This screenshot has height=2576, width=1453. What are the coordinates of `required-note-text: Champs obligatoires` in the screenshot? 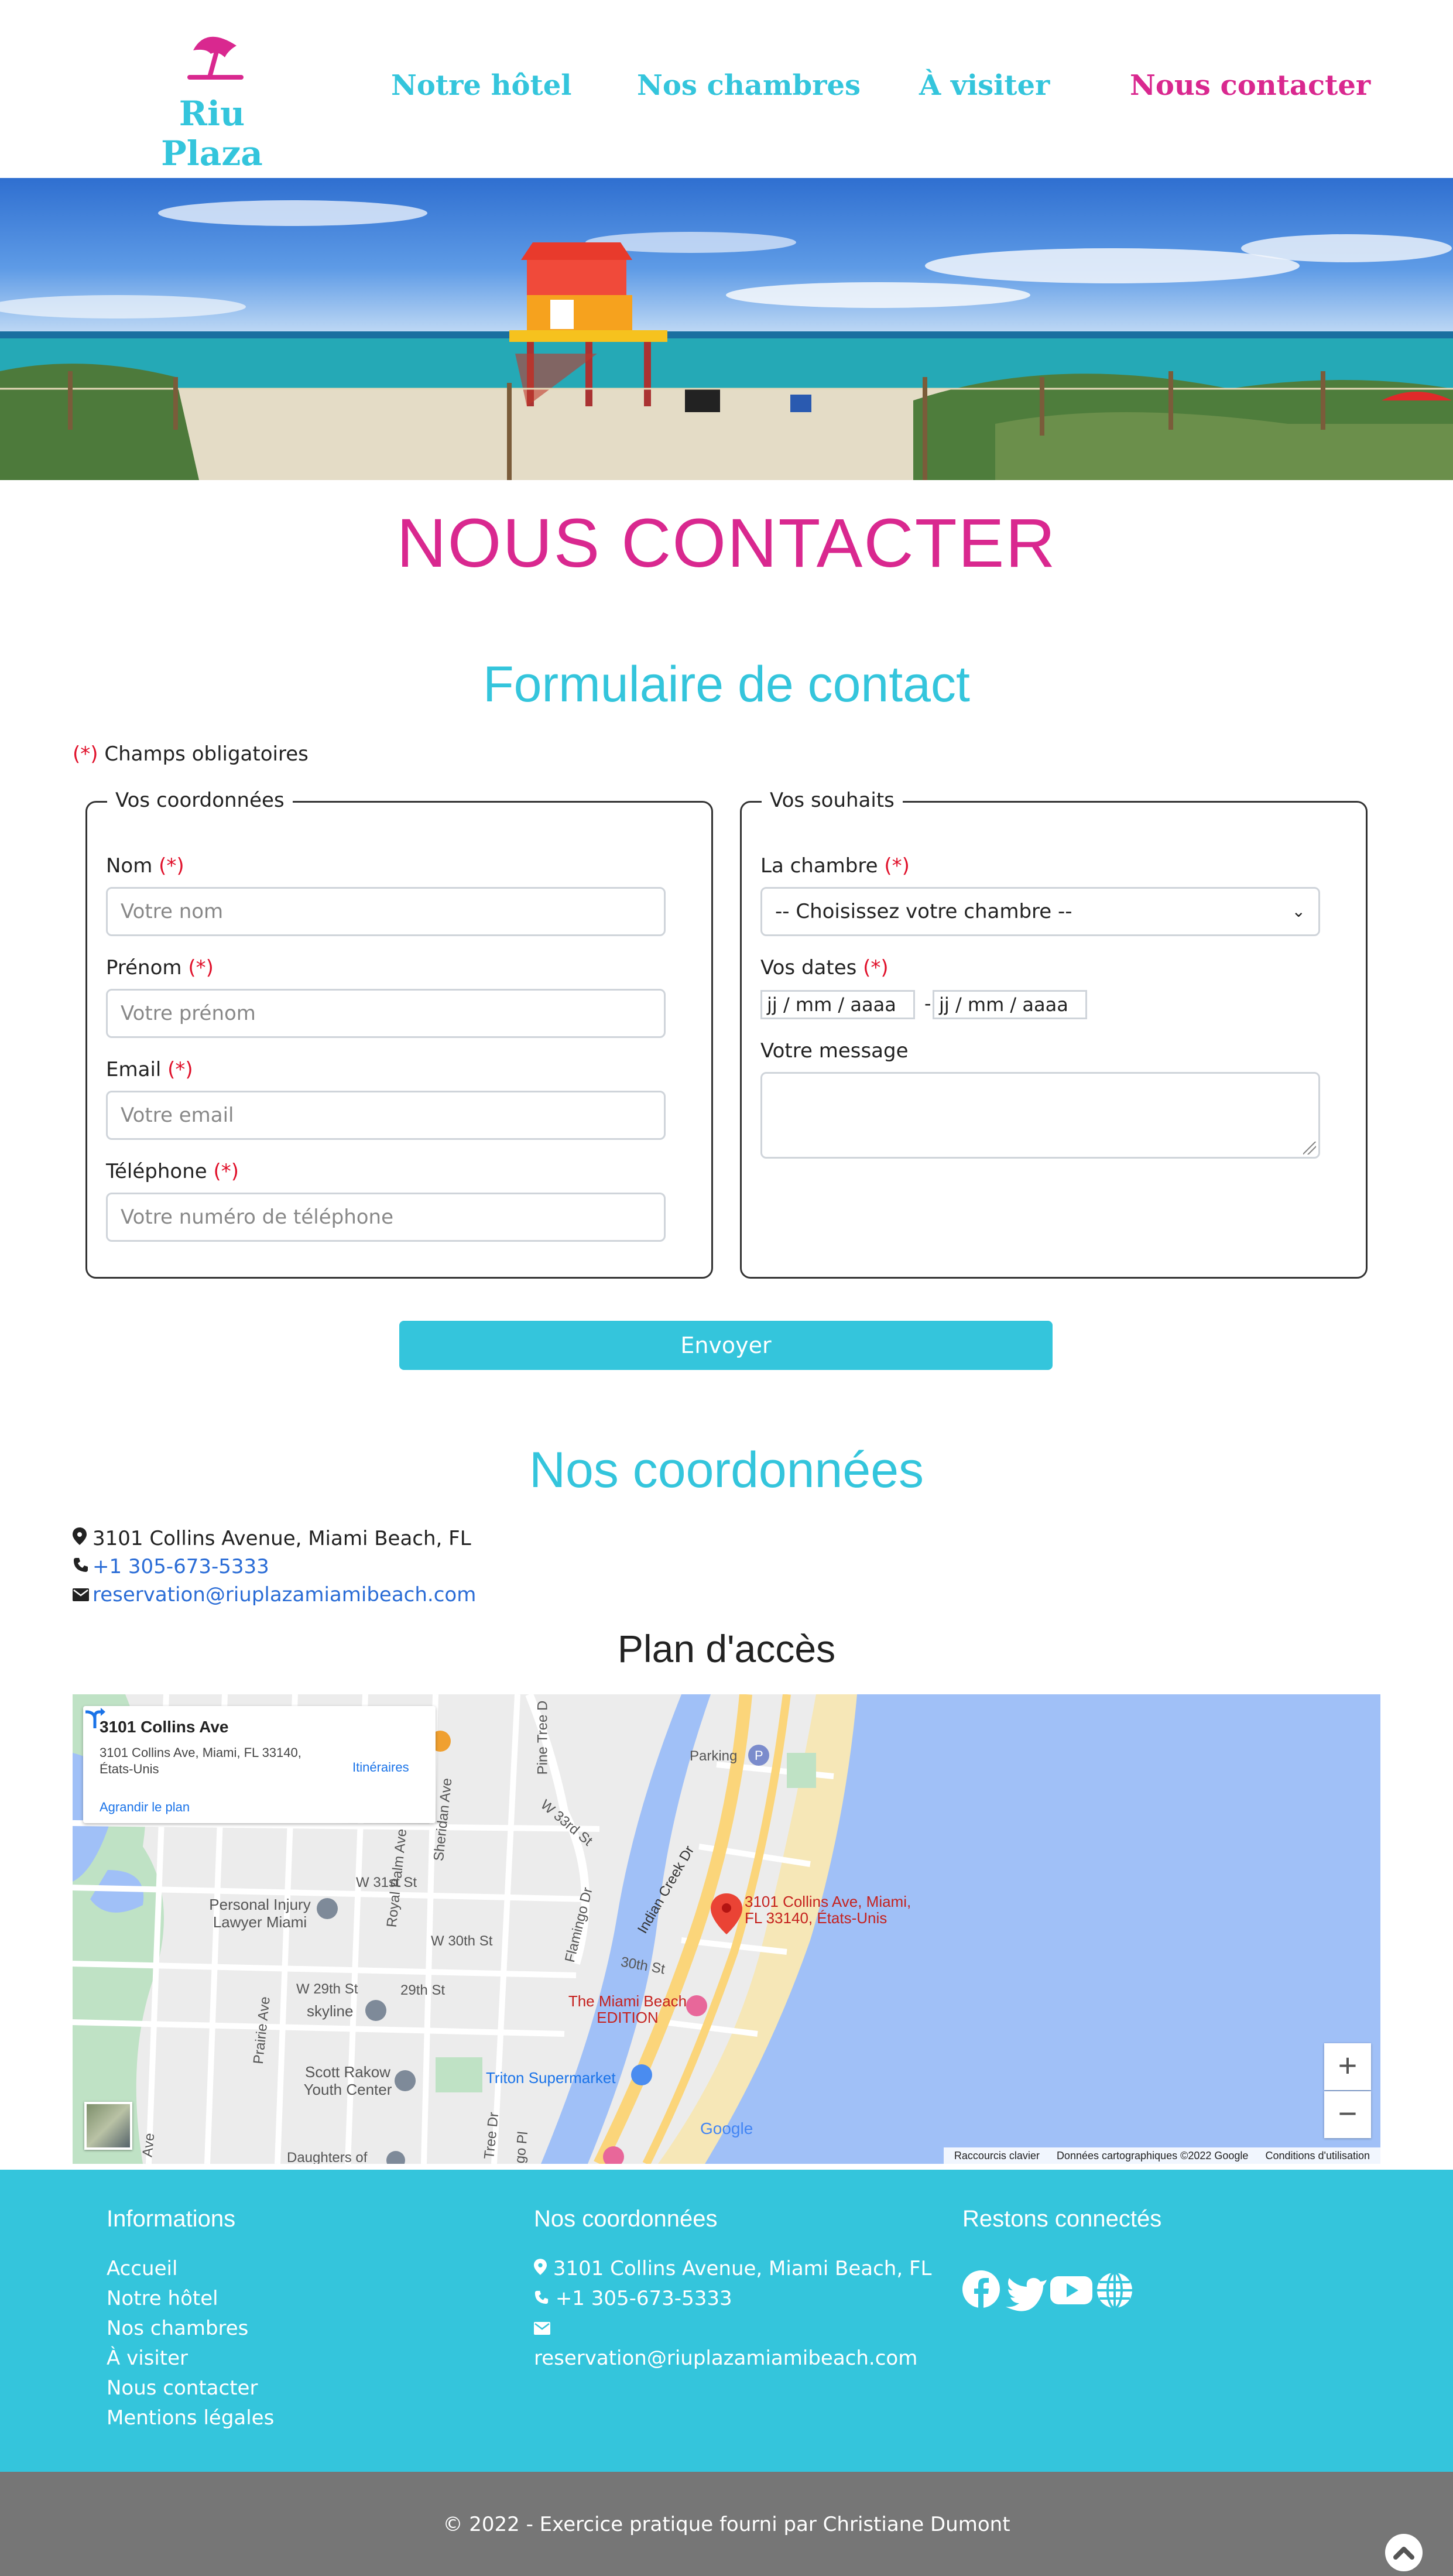 It's located at (206, 754).